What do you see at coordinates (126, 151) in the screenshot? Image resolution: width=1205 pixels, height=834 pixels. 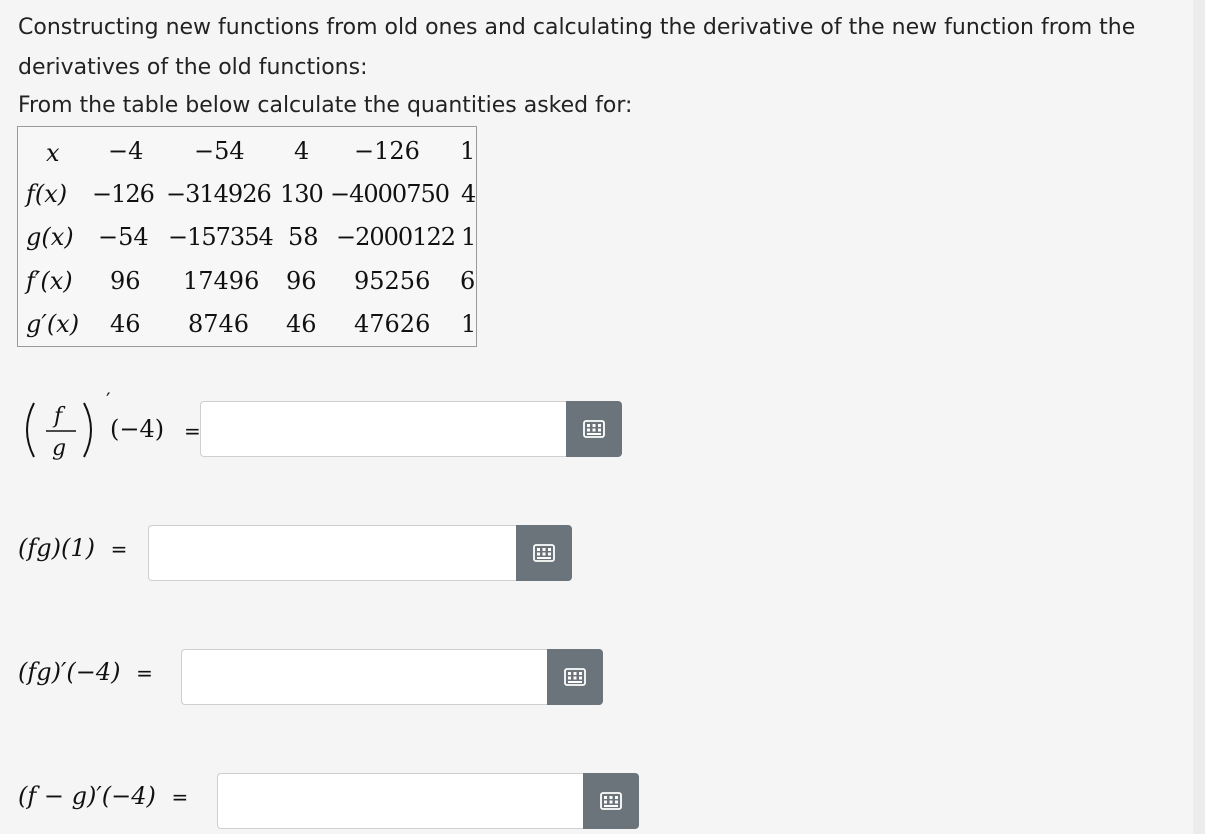 I see `table-header-cell: −4` at bounding box center [126, 151].